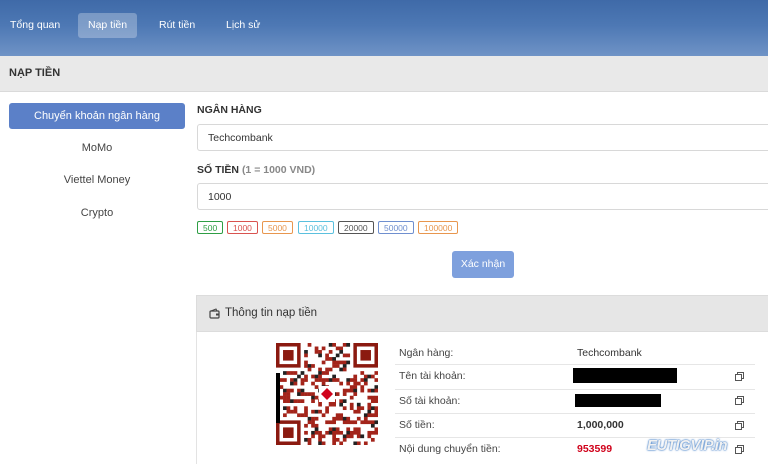 The image size is (768, 464). I want to click on amount-field, so click(482, 196).